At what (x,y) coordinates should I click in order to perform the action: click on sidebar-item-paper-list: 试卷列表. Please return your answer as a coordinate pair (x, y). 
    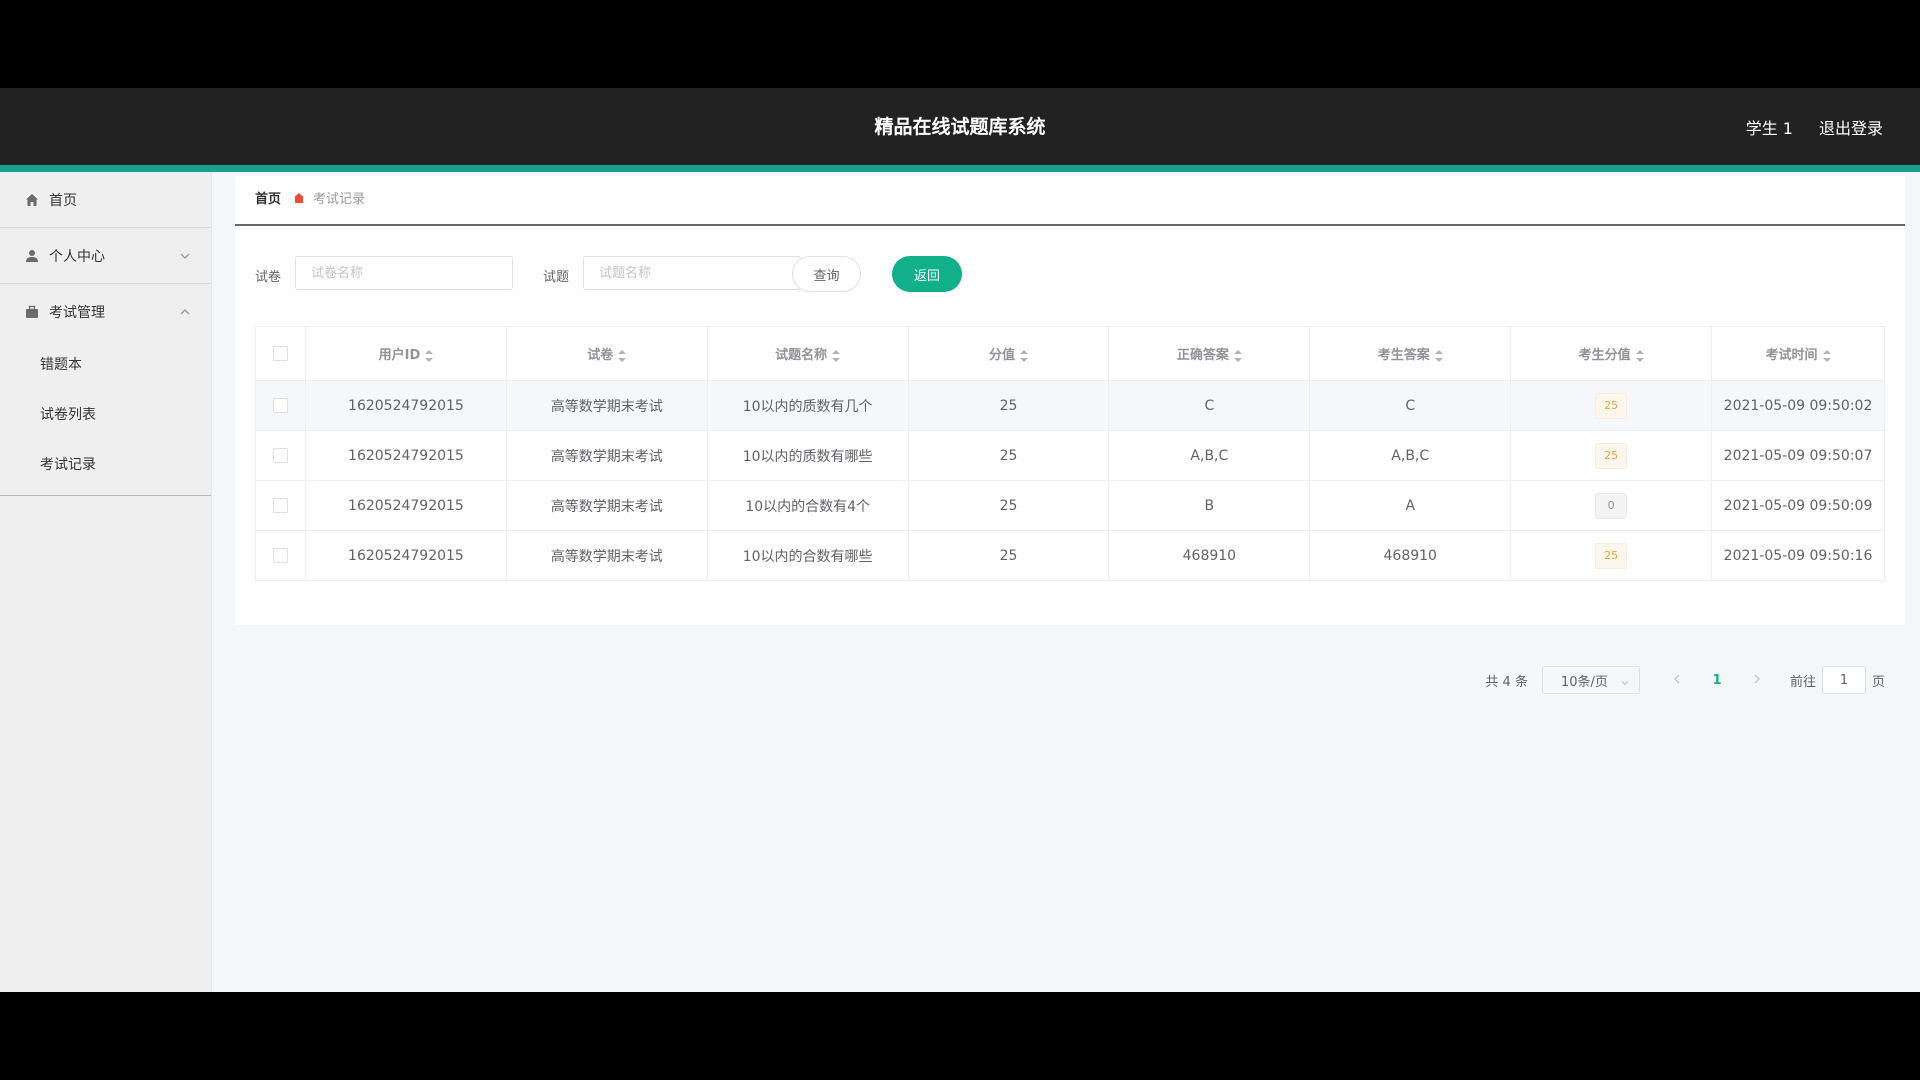
    Looking at the image, I should click on (105, 414).